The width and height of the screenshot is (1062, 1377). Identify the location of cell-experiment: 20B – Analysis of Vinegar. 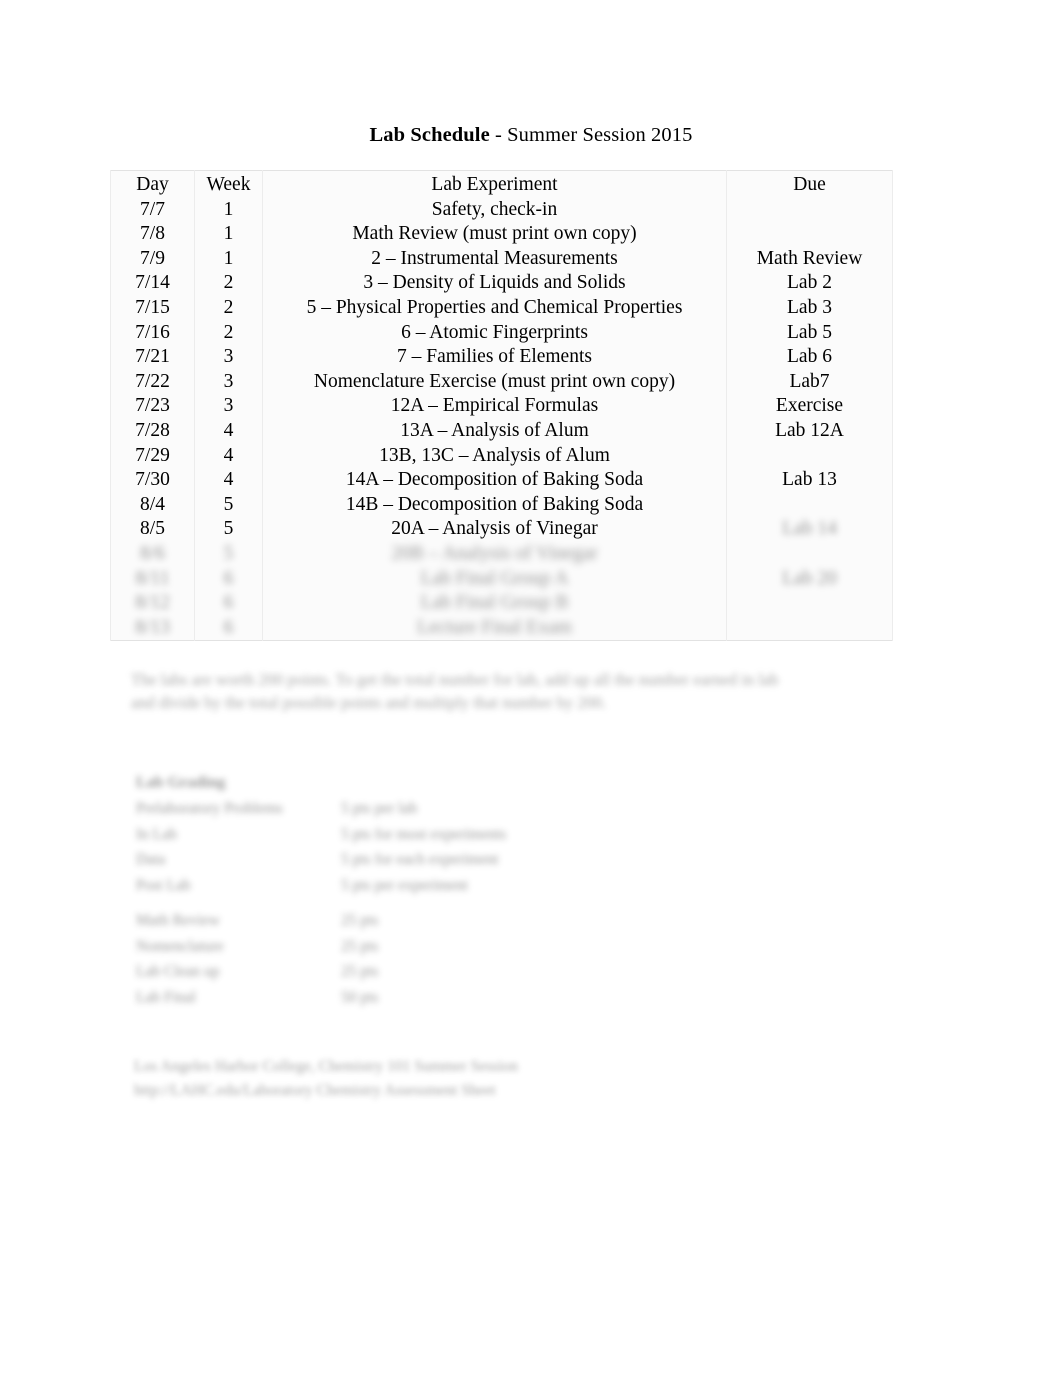
(494, 554).